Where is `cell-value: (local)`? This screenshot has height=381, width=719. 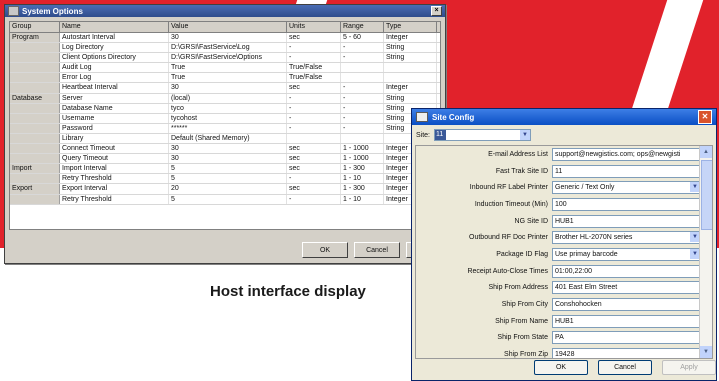 cell-value: (local) is located at coordinates (228, 98).